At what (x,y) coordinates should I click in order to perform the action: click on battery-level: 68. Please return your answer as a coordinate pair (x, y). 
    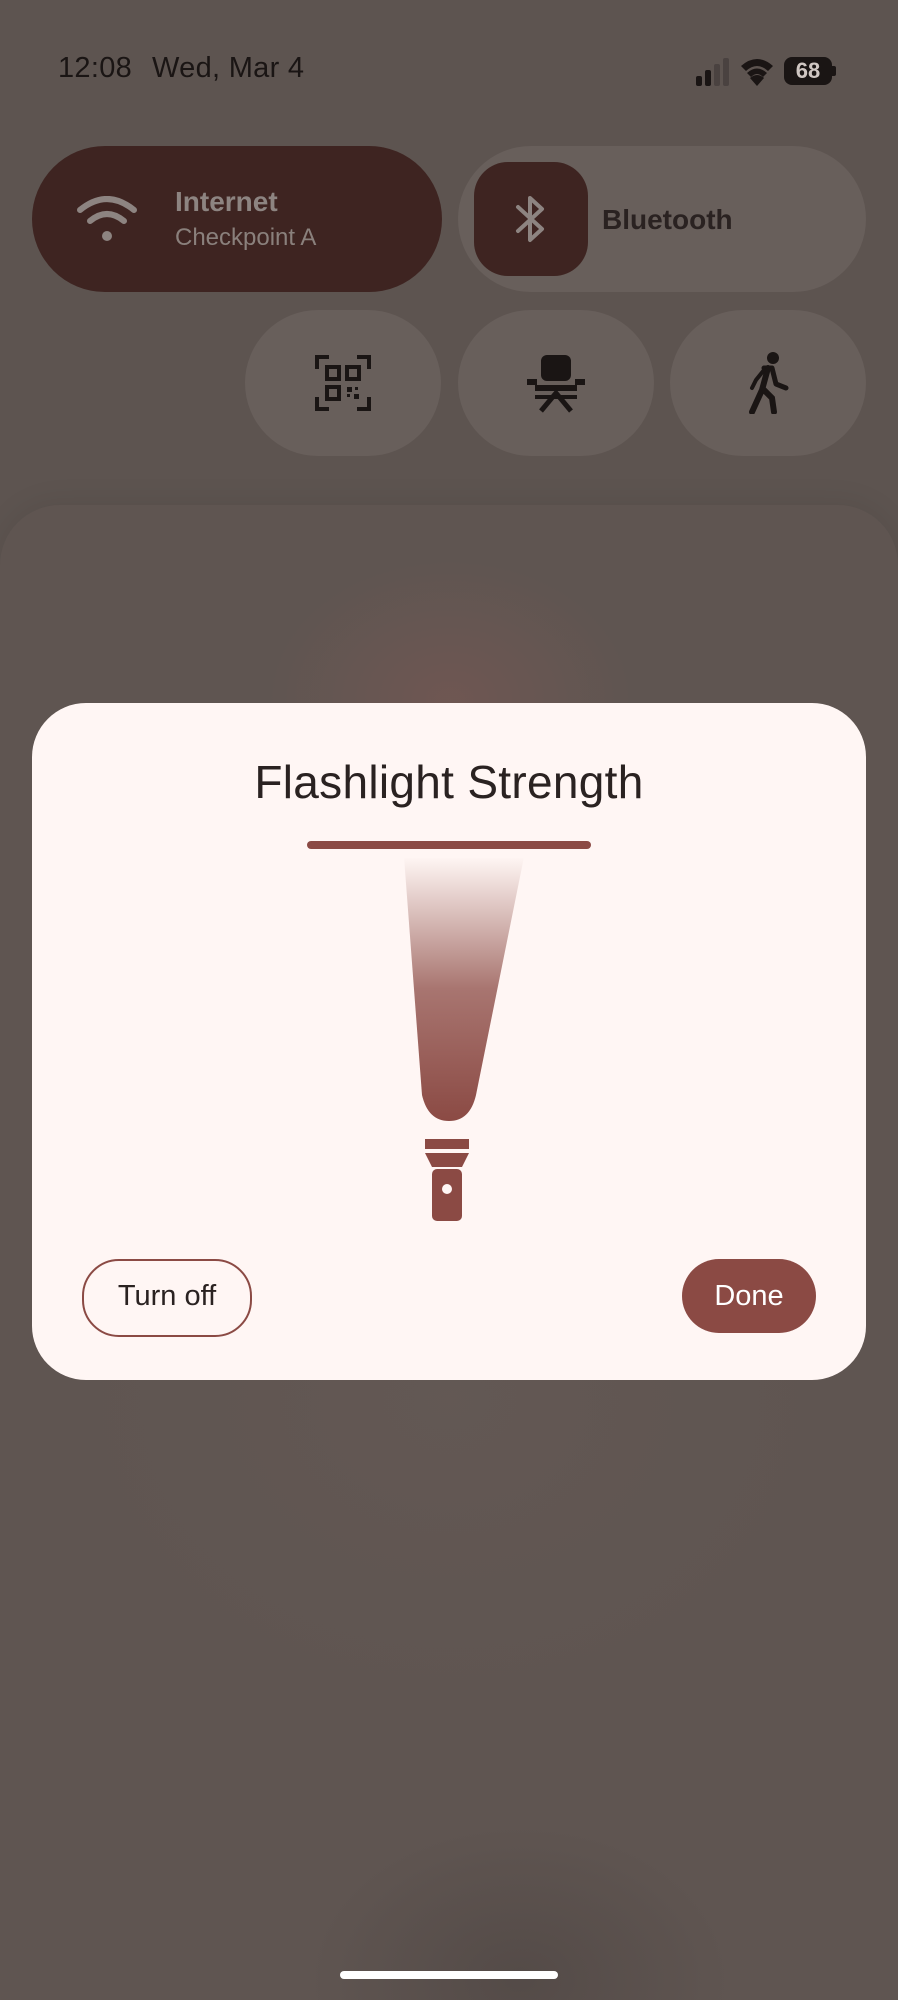
    Looking at the image, I should click on (808, 71).